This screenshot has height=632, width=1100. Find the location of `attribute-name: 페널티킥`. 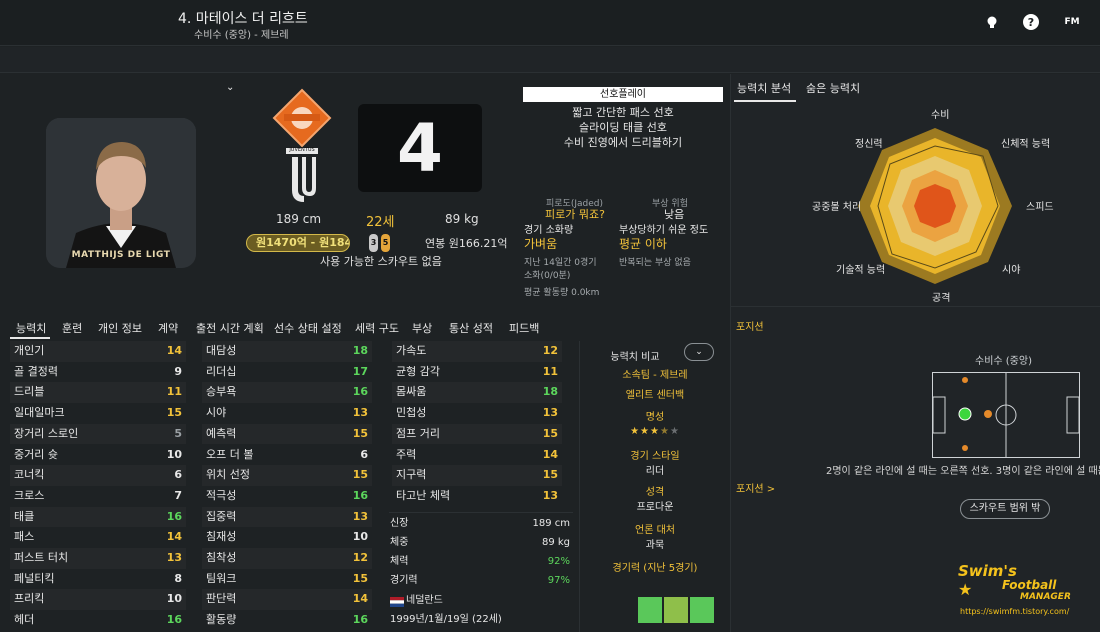

attribute-name: 페널티킥 is located at coordinates (34, 578).